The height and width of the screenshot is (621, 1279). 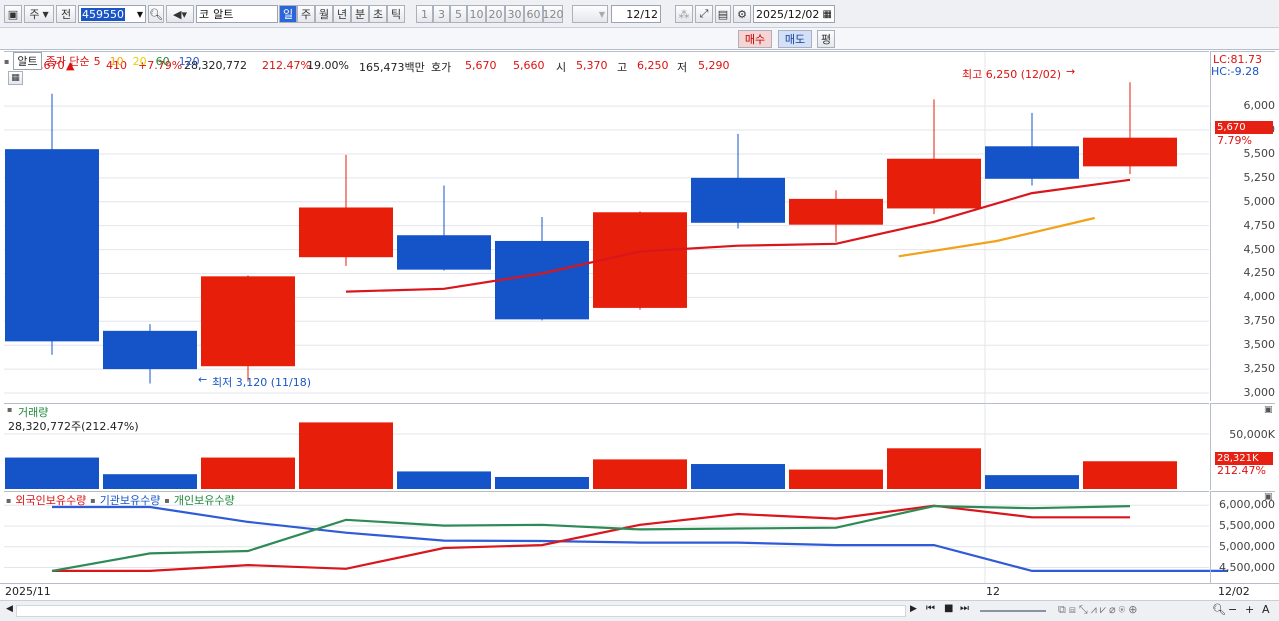 What do you see at coordinates (639, 591) in the screenshot?
I see `x-axis: 2025/11 12 12/02` at bounding box center [639, 591].